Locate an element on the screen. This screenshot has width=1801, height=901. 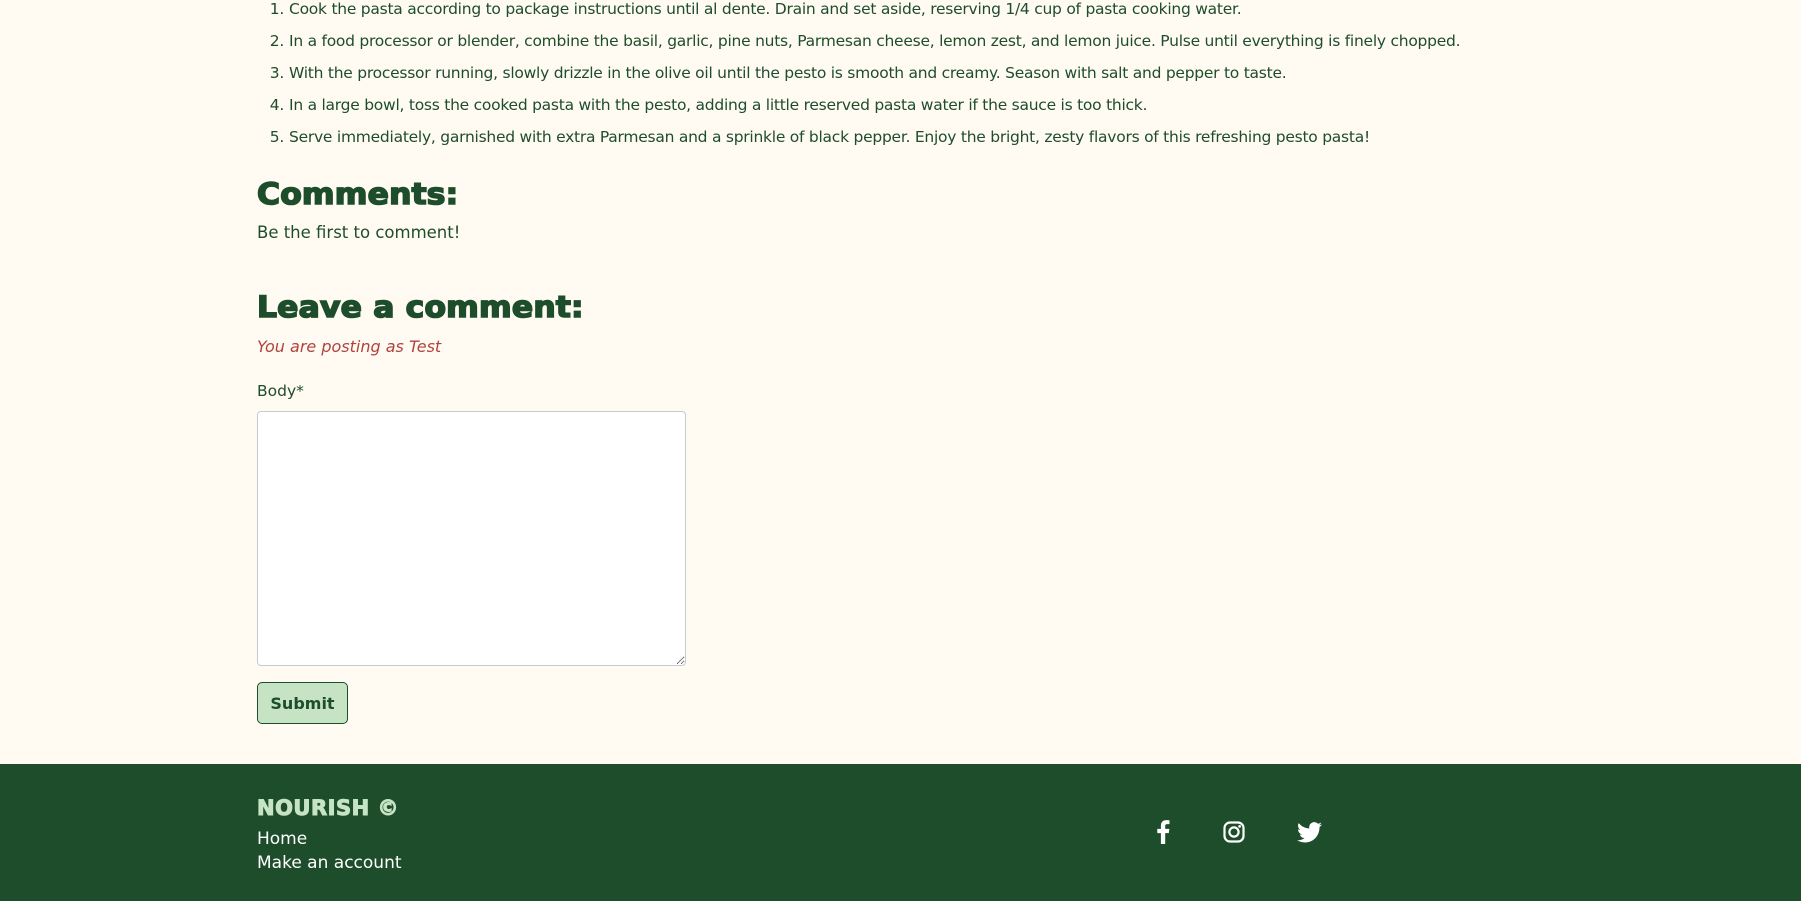
footer-brand: NOURISH © is located at coordinates (328, 808).